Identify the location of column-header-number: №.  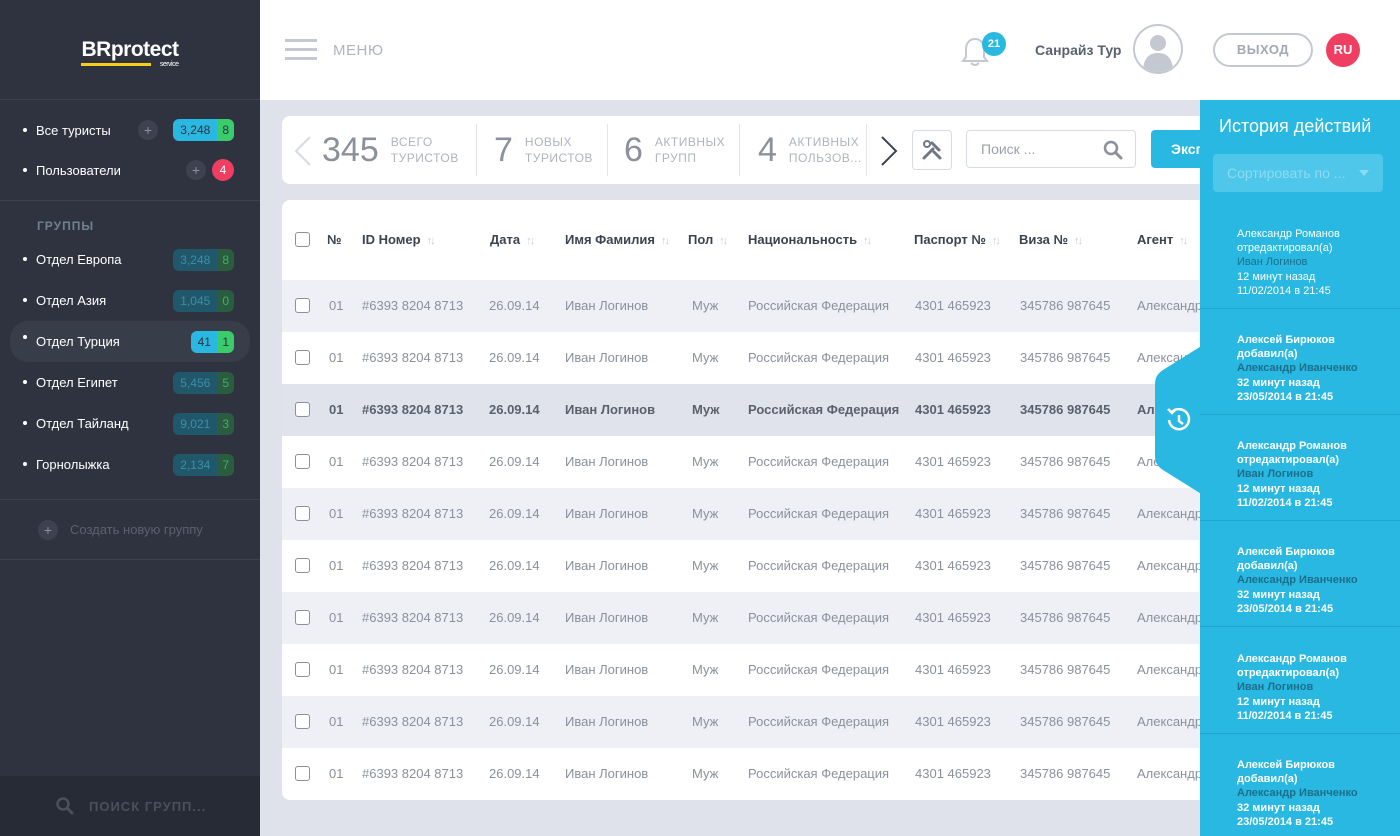
(334, 239).